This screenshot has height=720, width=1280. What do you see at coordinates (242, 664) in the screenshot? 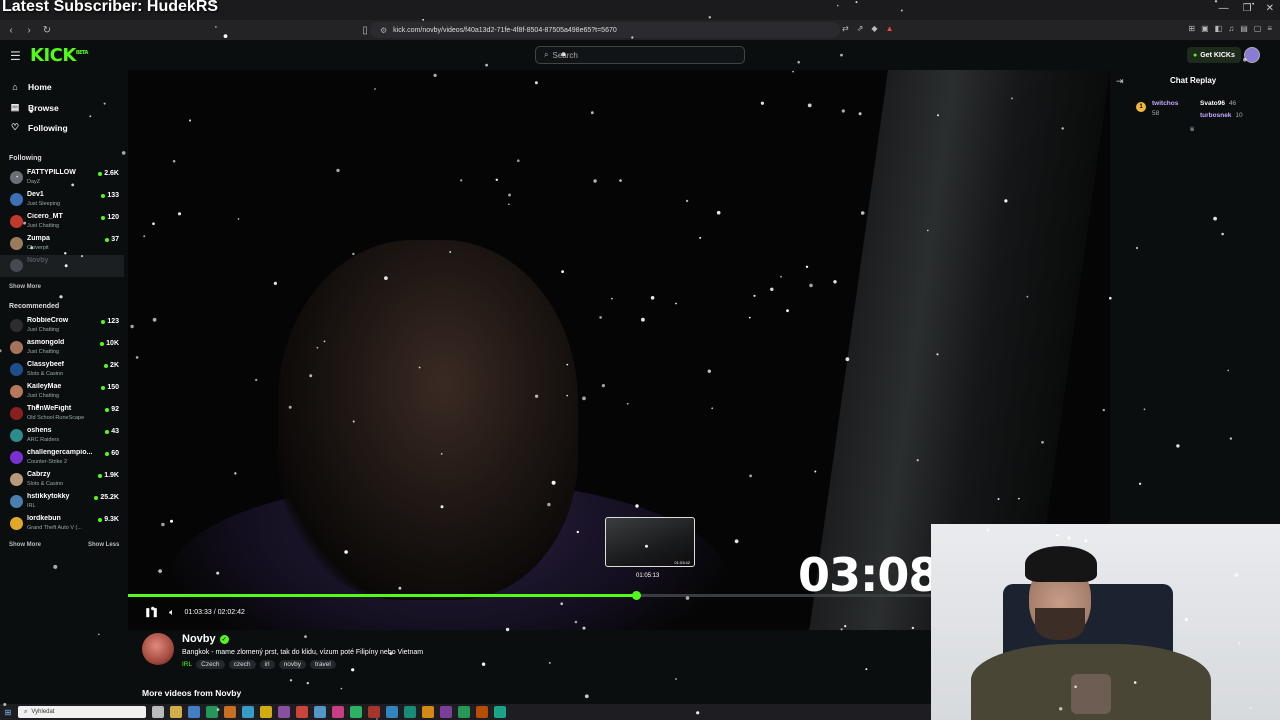
I see `tag: czech` at bounding box center [242, 664].